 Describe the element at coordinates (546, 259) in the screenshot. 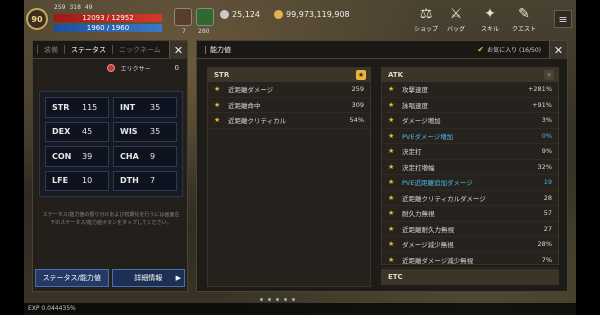

I see `row-value: 7%` at that location.